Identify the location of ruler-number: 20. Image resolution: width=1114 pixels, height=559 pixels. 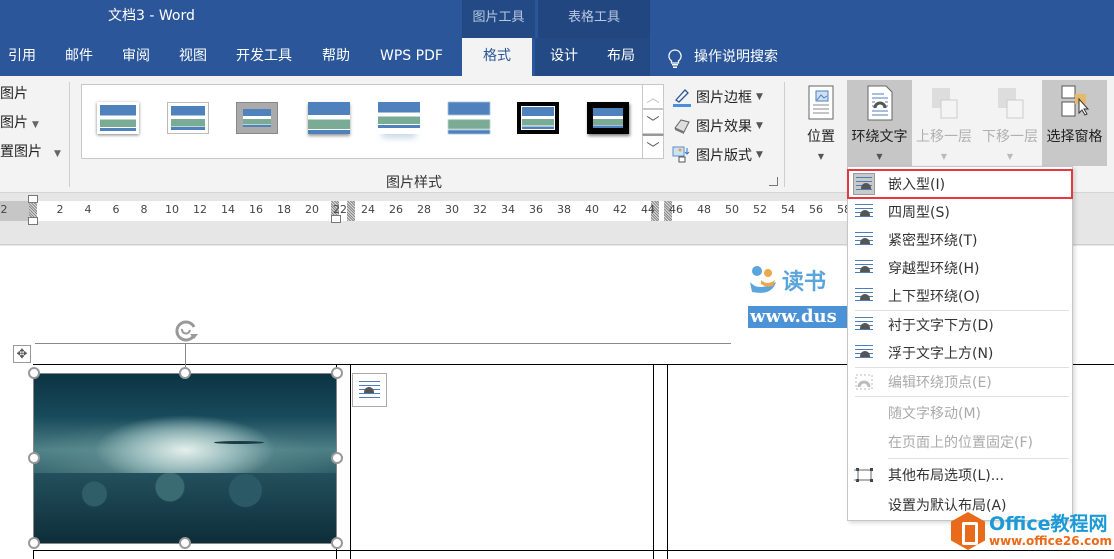
(312, 209).